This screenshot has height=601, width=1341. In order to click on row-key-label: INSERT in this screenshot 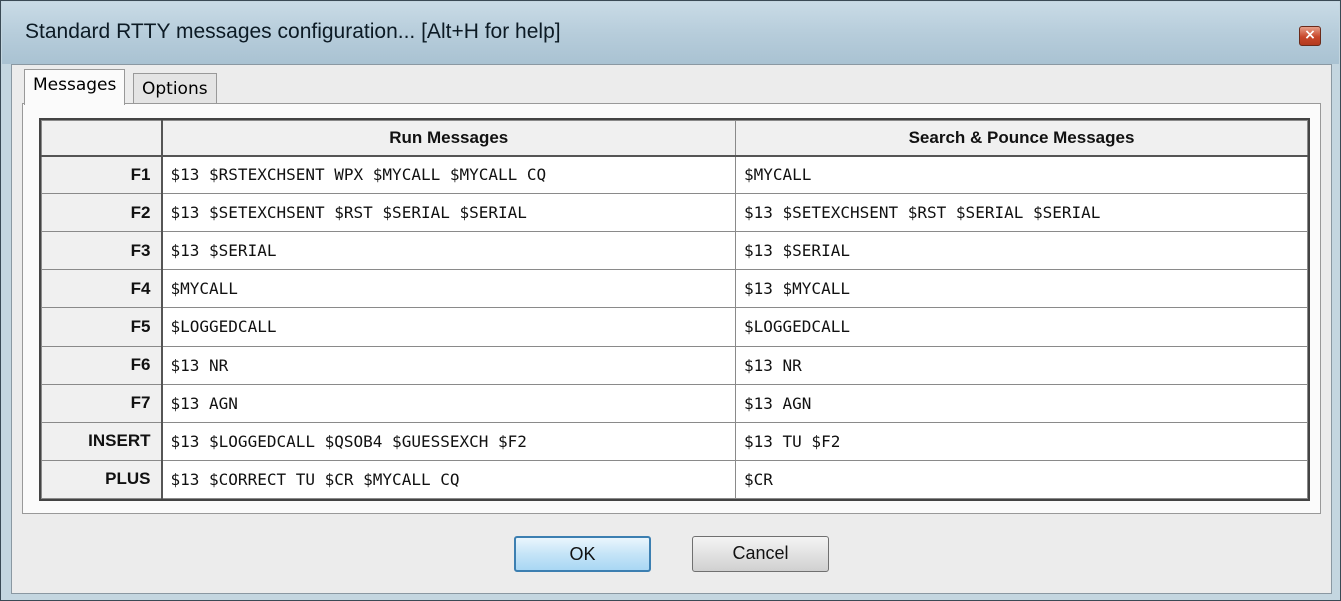, I will do `click(102, 441)`.